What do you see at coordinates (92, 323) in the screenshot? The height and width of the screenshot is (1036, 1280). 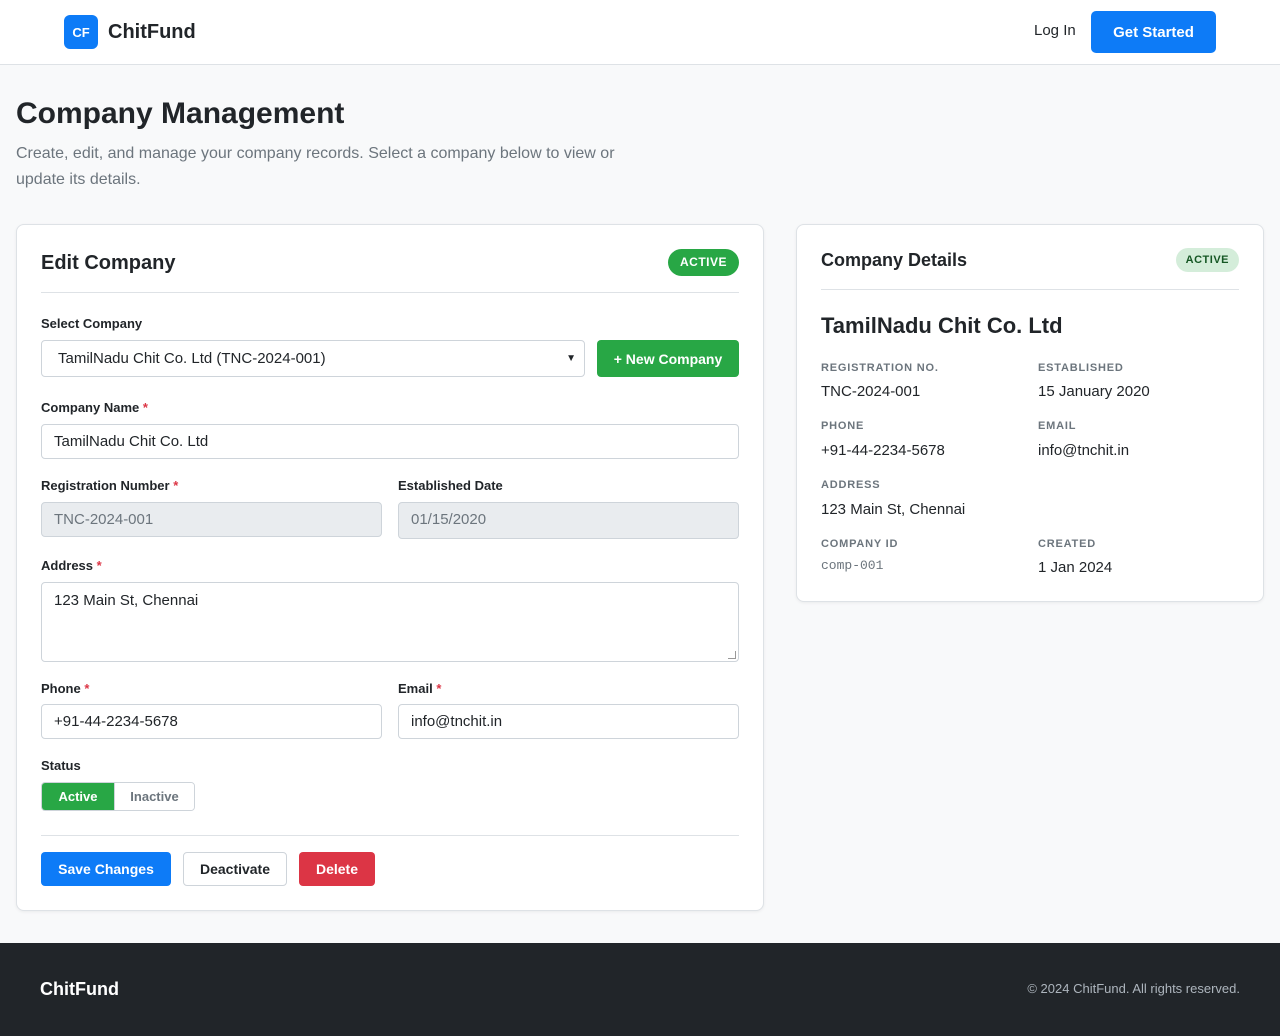 I see `select-company-label: Select Company` at bounding box center [92, 323].